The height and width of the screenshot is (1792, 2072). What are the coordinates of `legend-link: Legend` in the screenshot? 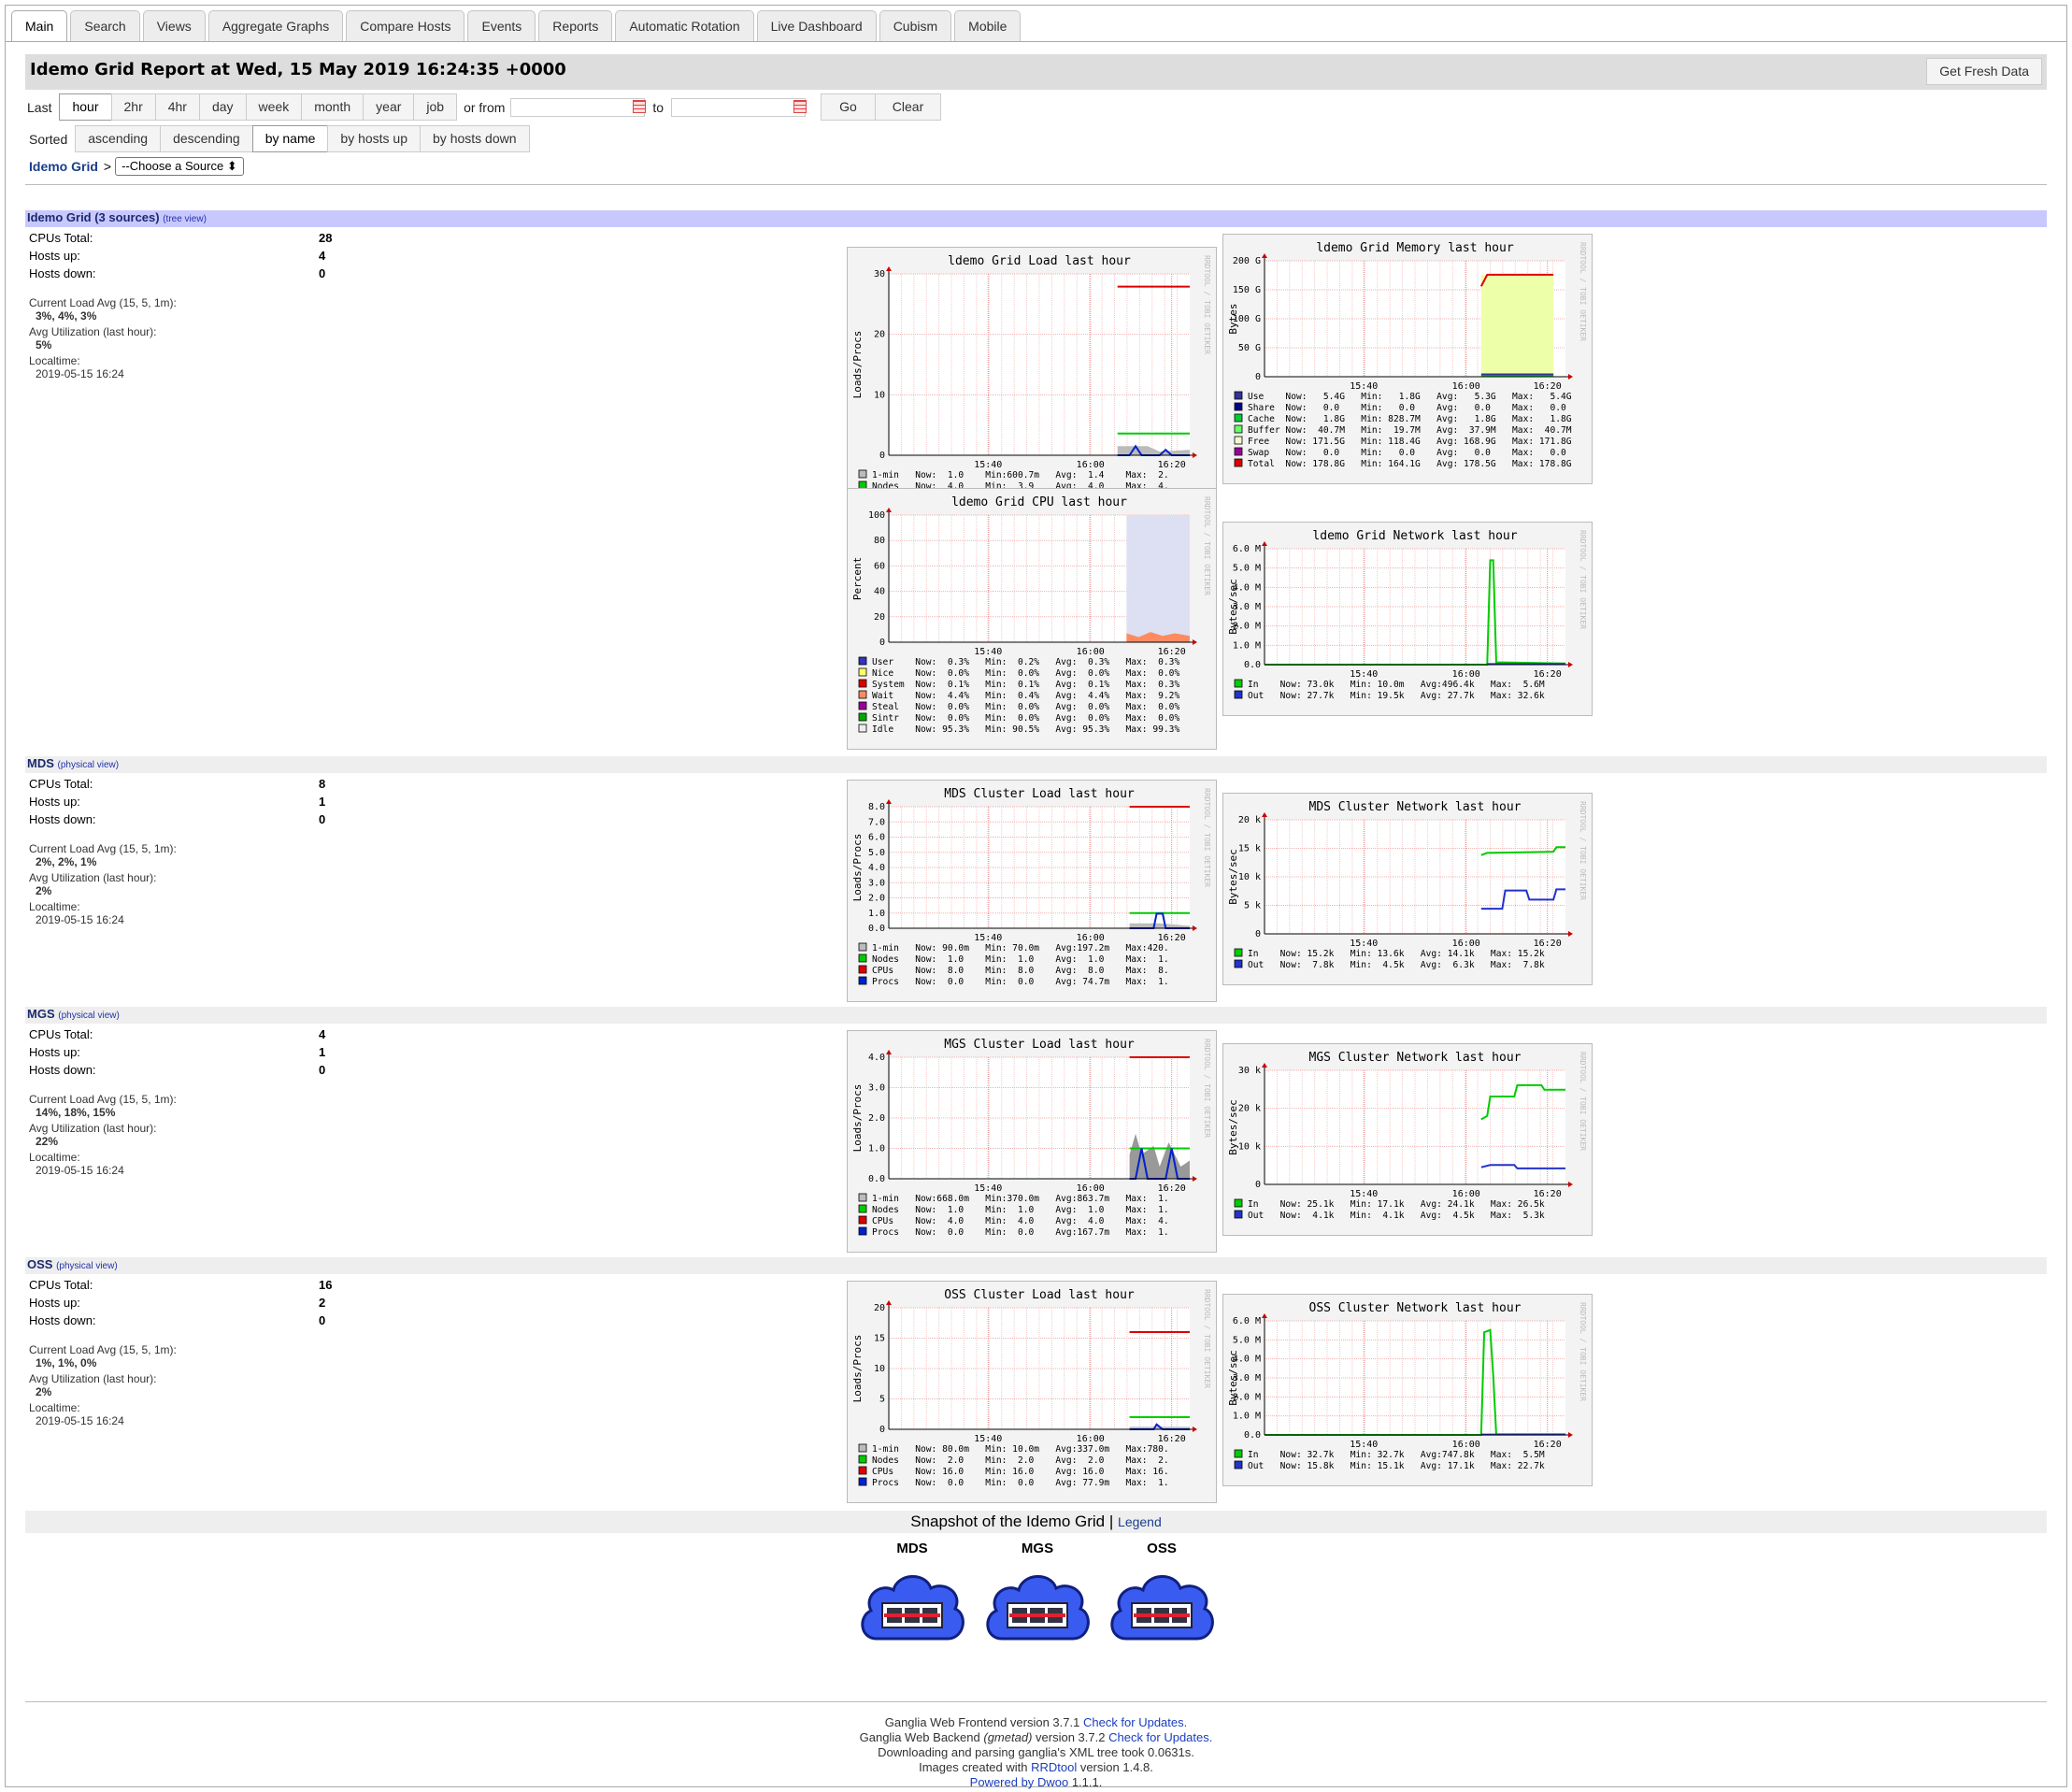 It's located at (1140, 1521).